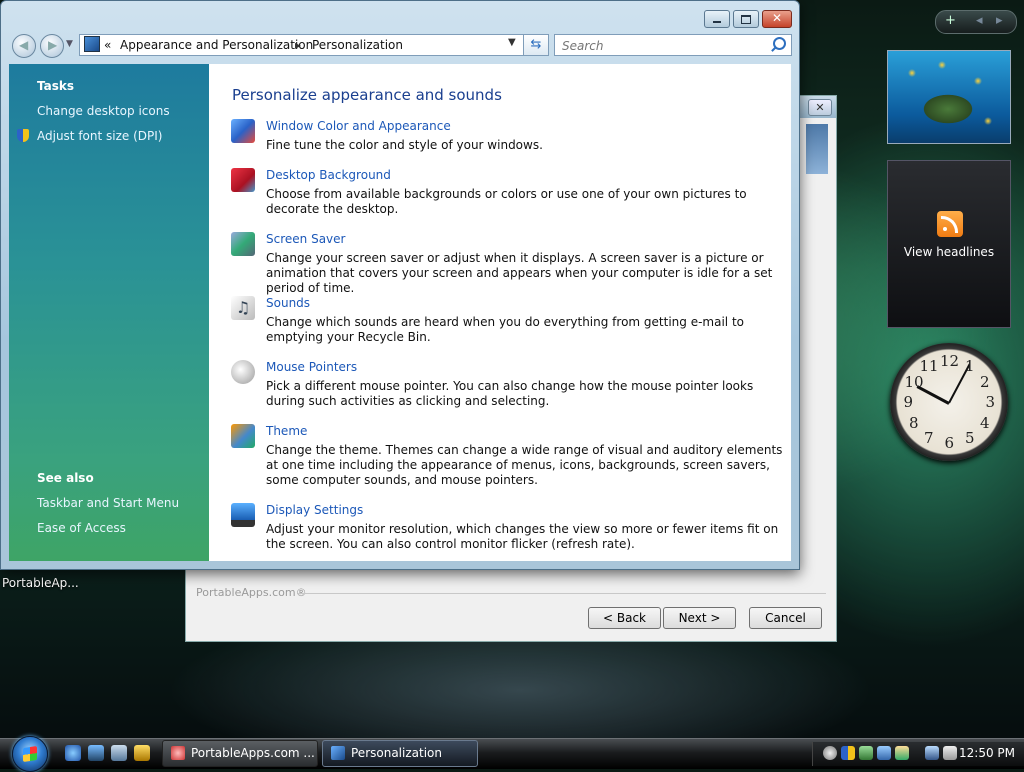  I want to click on rss-icon, so click(950, 224).